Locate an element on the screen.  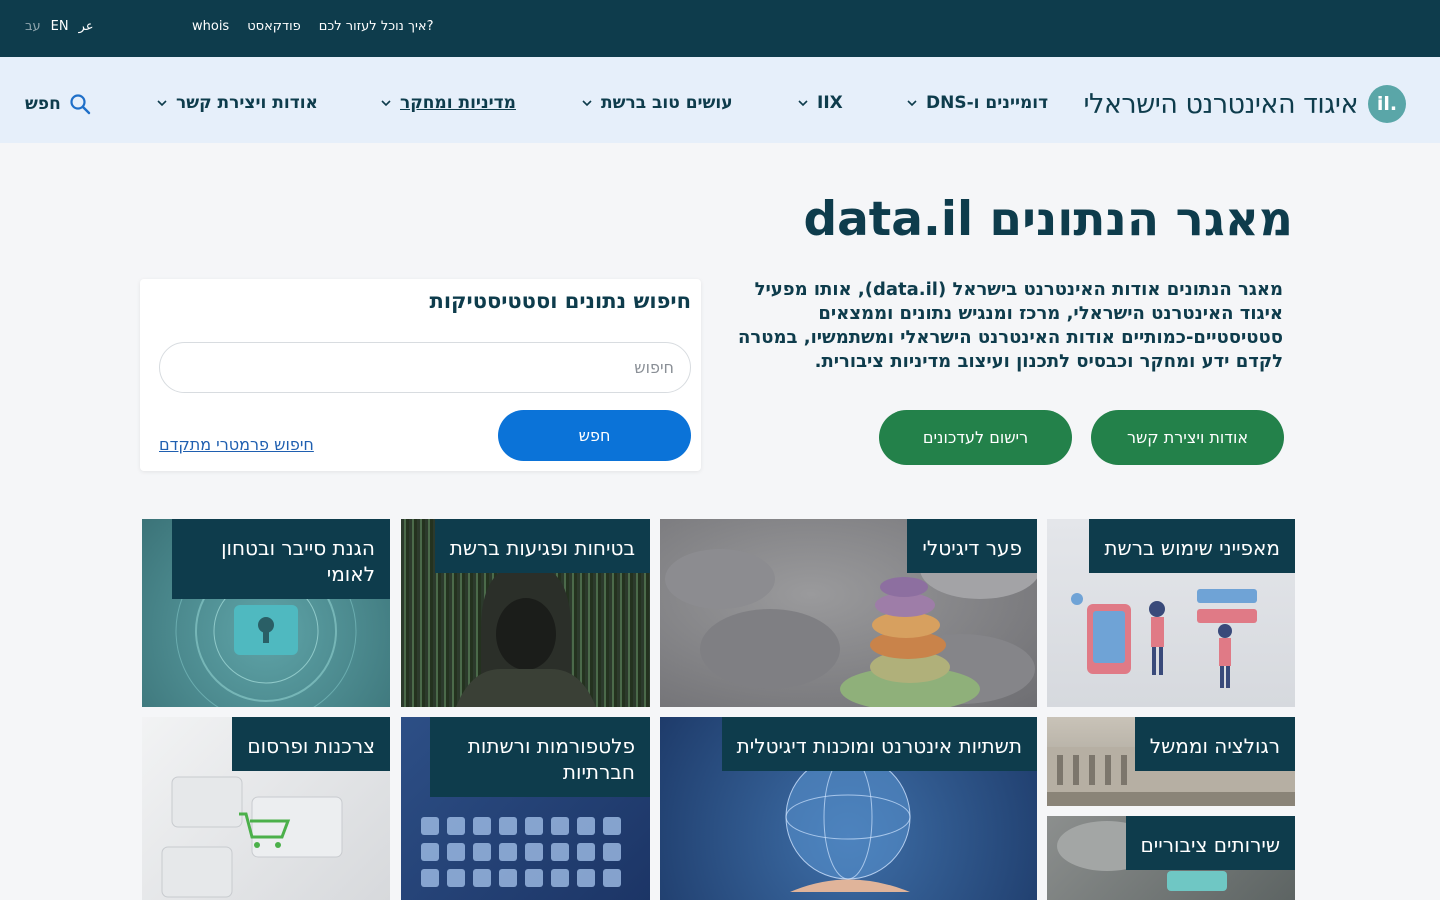
tile-label: פלטפורמות ורשתות חברתיות is located at coordinates (540, 757).